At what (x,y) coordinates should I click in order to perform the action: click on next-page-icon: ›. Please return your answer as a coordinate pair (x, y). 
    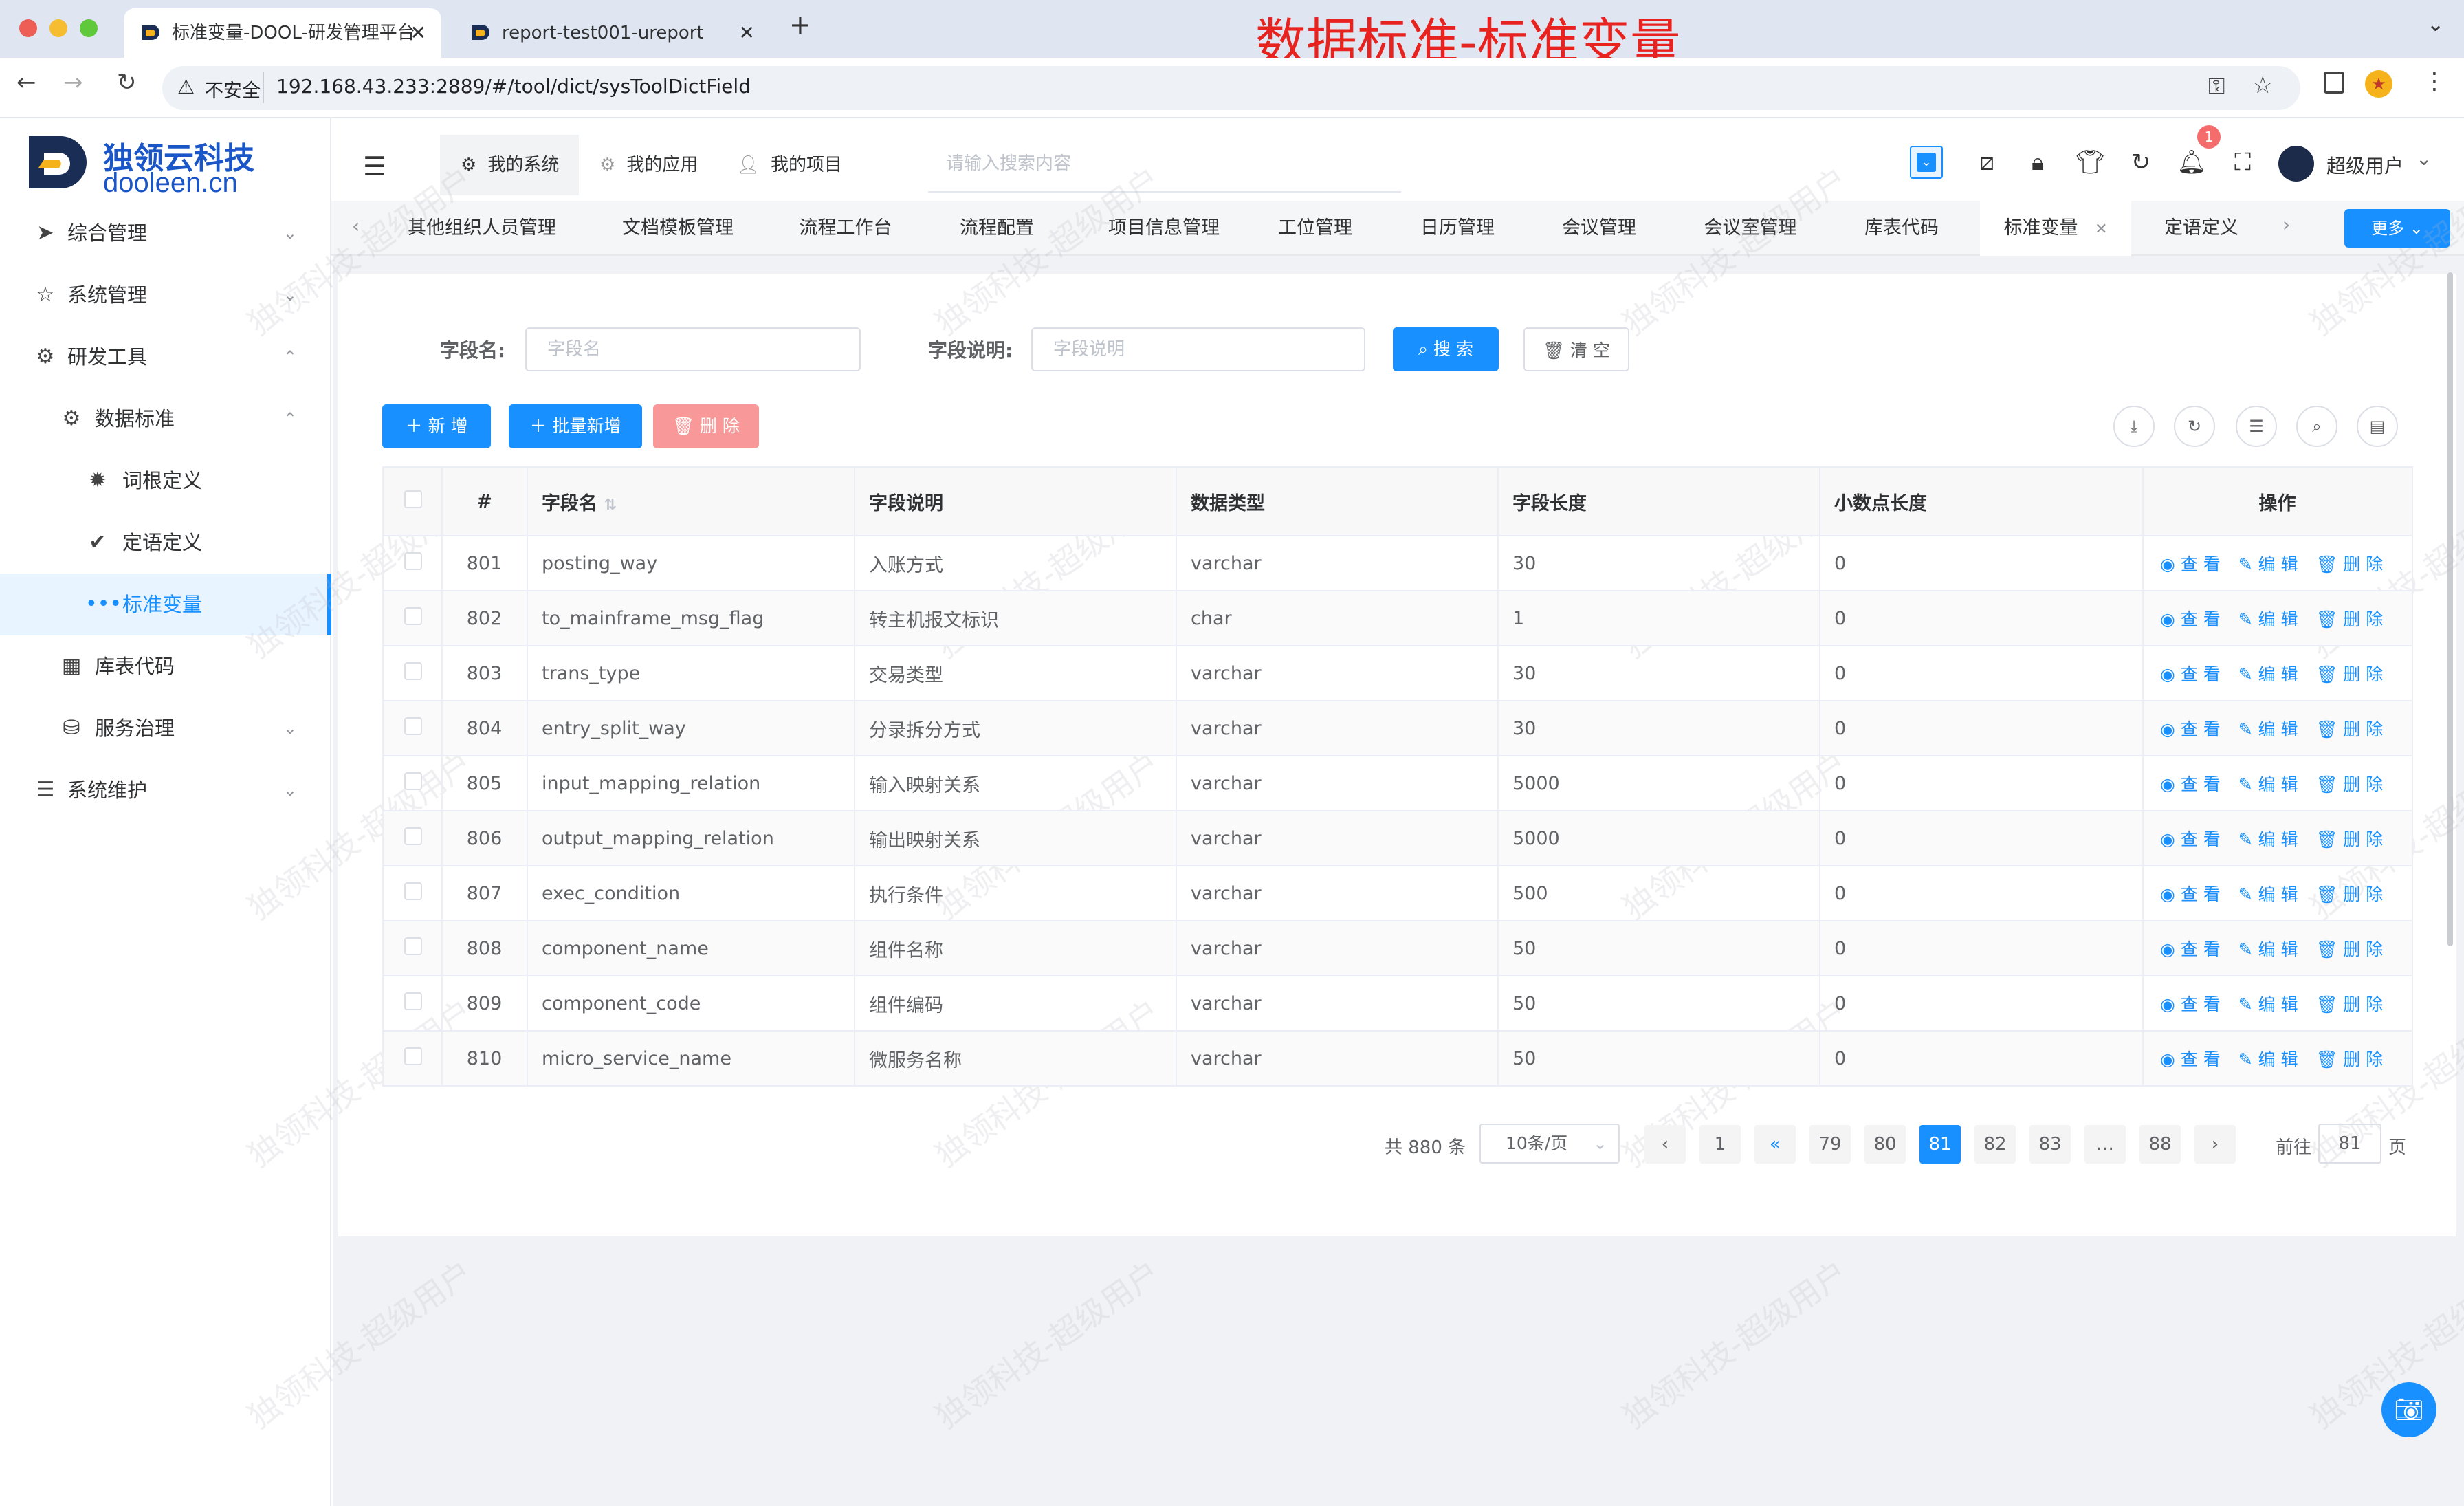
    Looking at the image, I should click on (2215, 1144).